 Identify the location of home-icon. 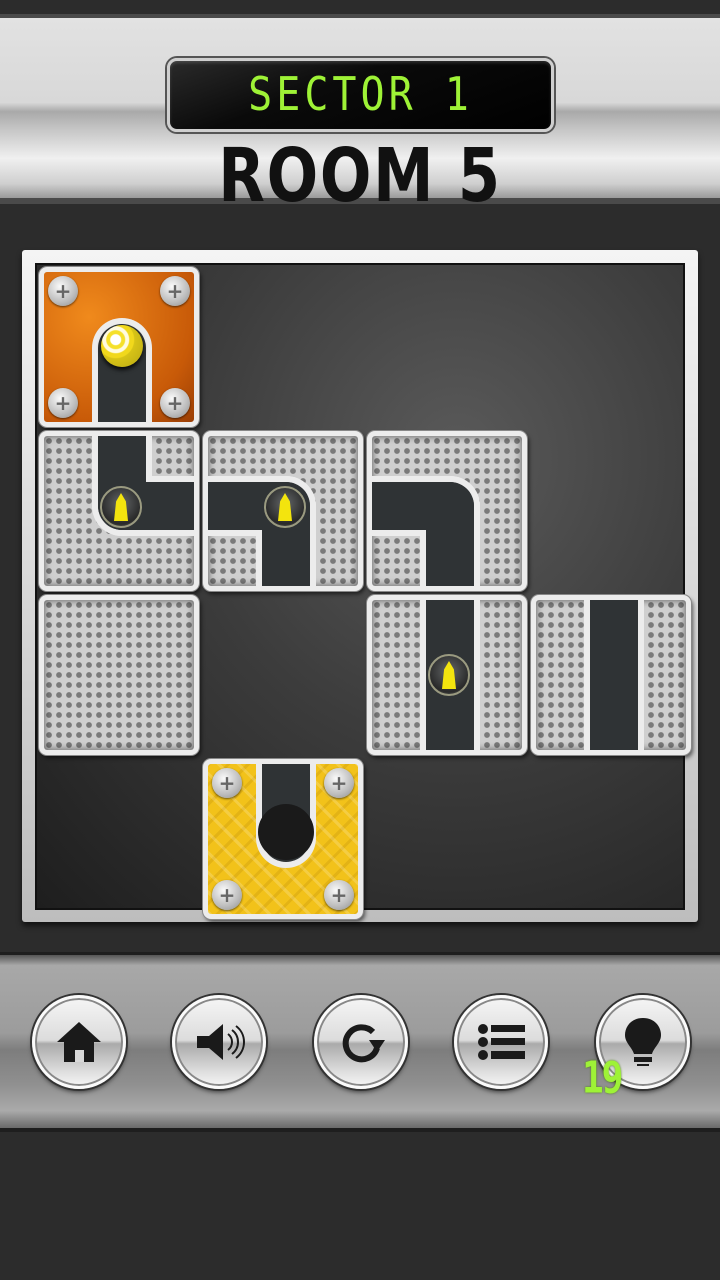
(79, 1042).